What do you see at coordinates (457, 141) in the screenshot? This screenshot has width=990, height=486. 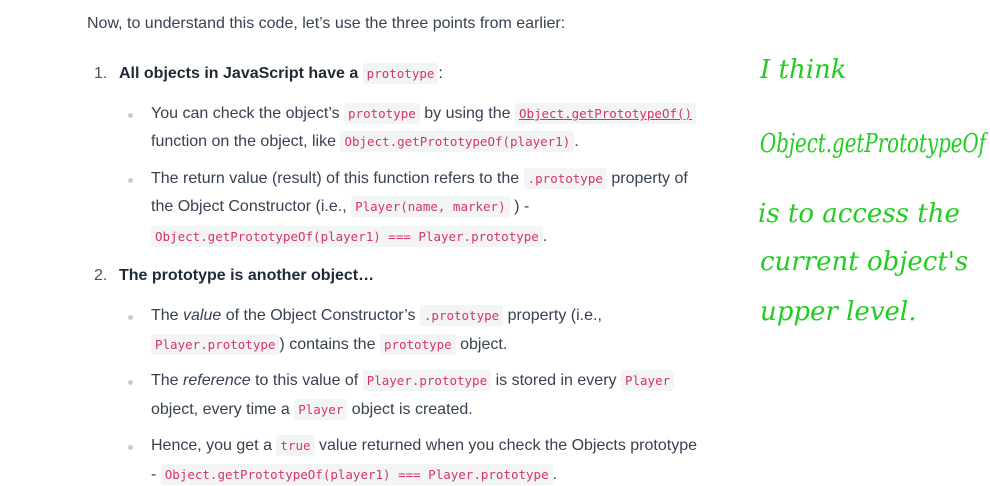 I see `inline-code: Object.getPrototypeOf(player1)` at bounding box center [457, 141].